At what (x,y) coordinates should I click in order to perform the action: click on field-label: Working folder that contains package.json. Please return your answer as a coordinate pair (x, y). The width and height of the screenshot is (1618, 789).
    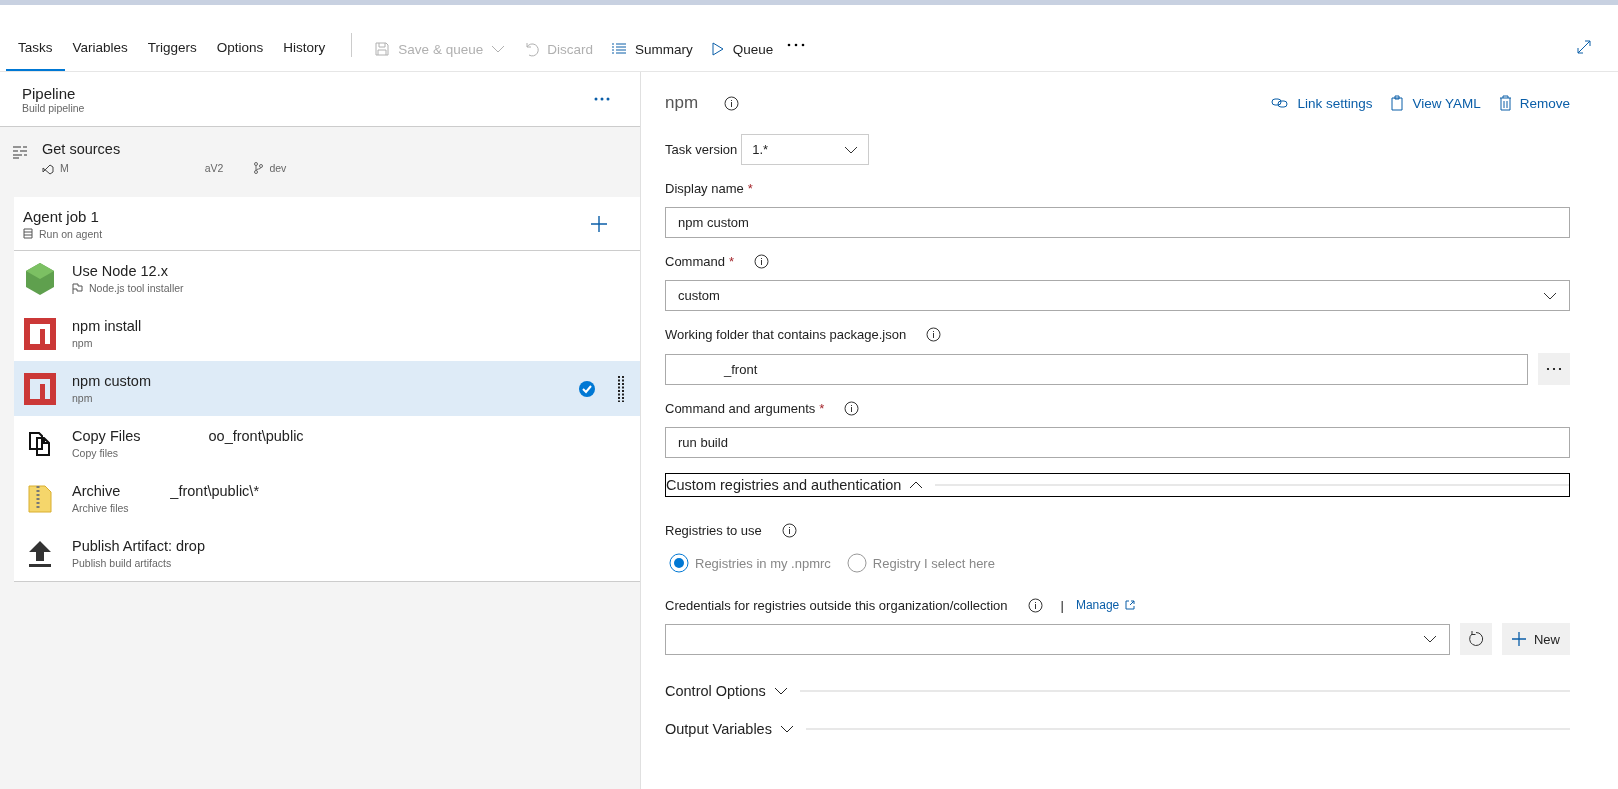
    Looking at the image, I should click on (786, 334).